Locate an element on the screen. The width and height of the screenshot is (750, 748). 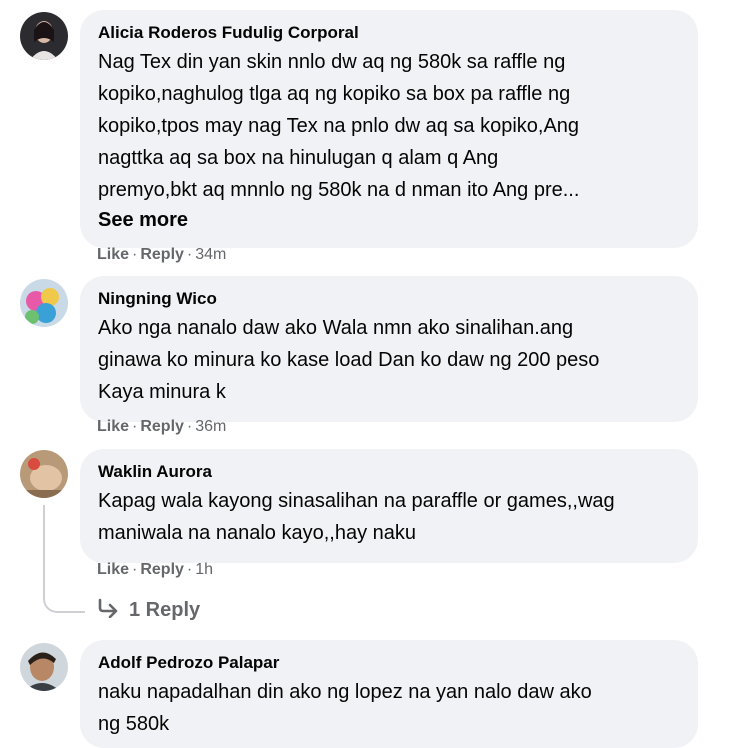
view-replies-link: 1 Reply is located at coordinates (148, 610).